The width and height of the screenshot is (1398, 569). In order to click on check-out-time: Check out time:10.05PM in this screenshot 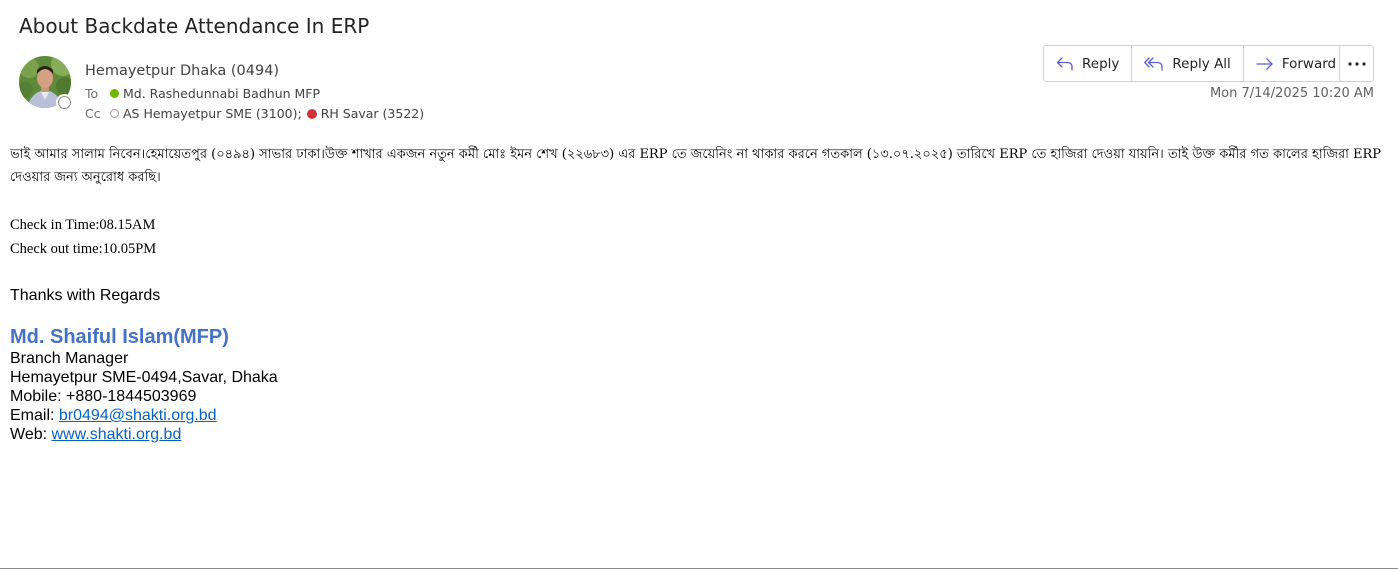, I will do `click(83, 249)`.